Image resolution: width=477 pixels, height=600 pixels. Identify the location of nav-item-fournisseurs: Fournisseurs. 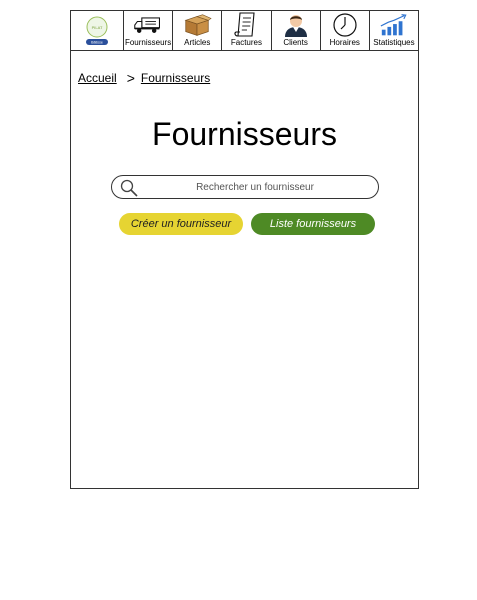
(149, 30).